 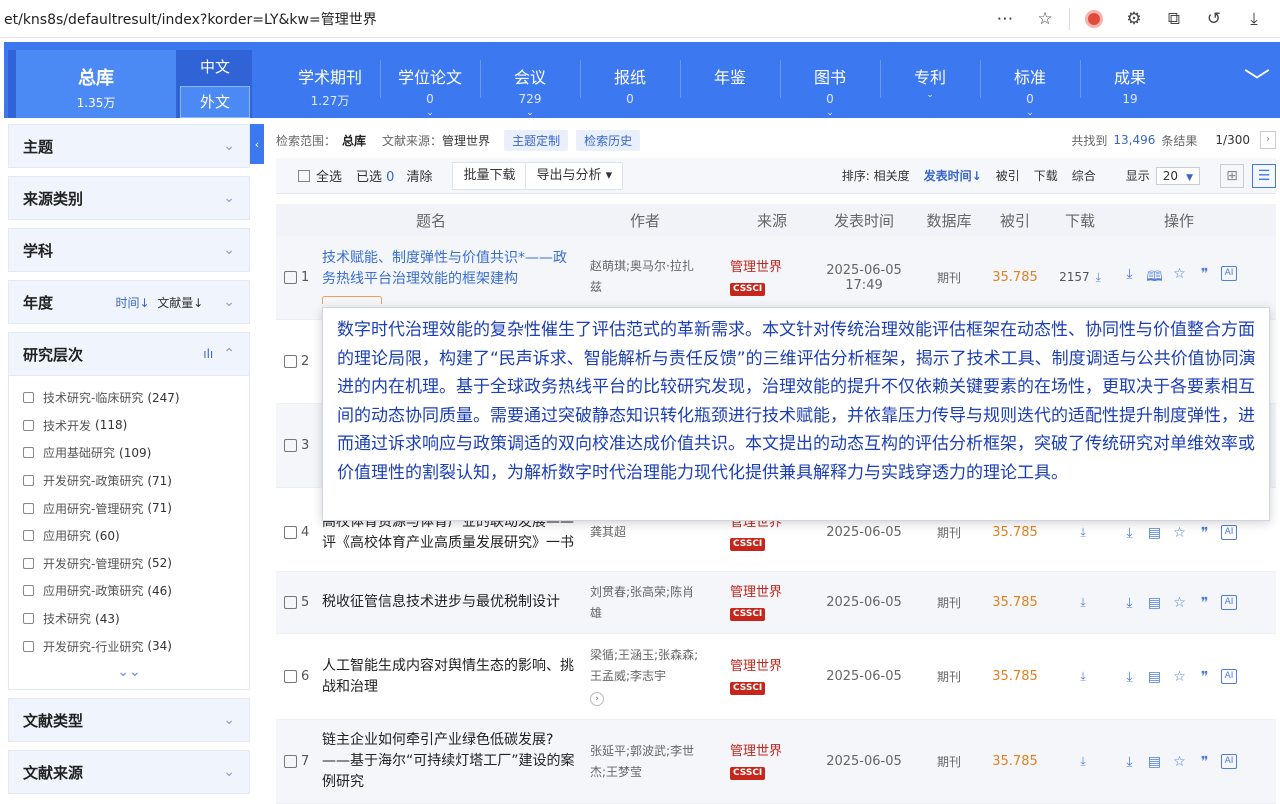 What do you see at coordinates (304, 175) in the screenshot?
I see `select-all-checkbox` at bounding box center [304, 175].